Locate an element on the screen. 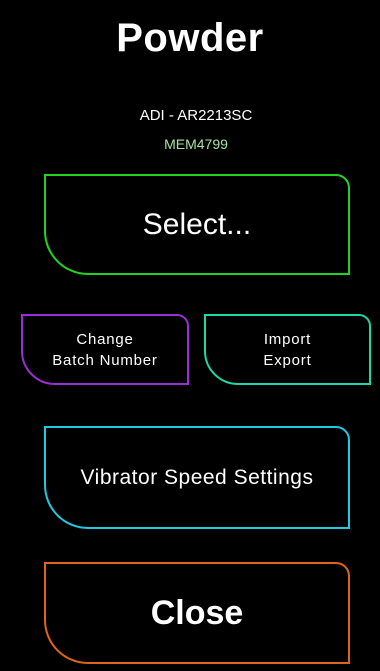 This screenshot has width=380, height=671. close-button: Close is located at coordinates (197, 613).